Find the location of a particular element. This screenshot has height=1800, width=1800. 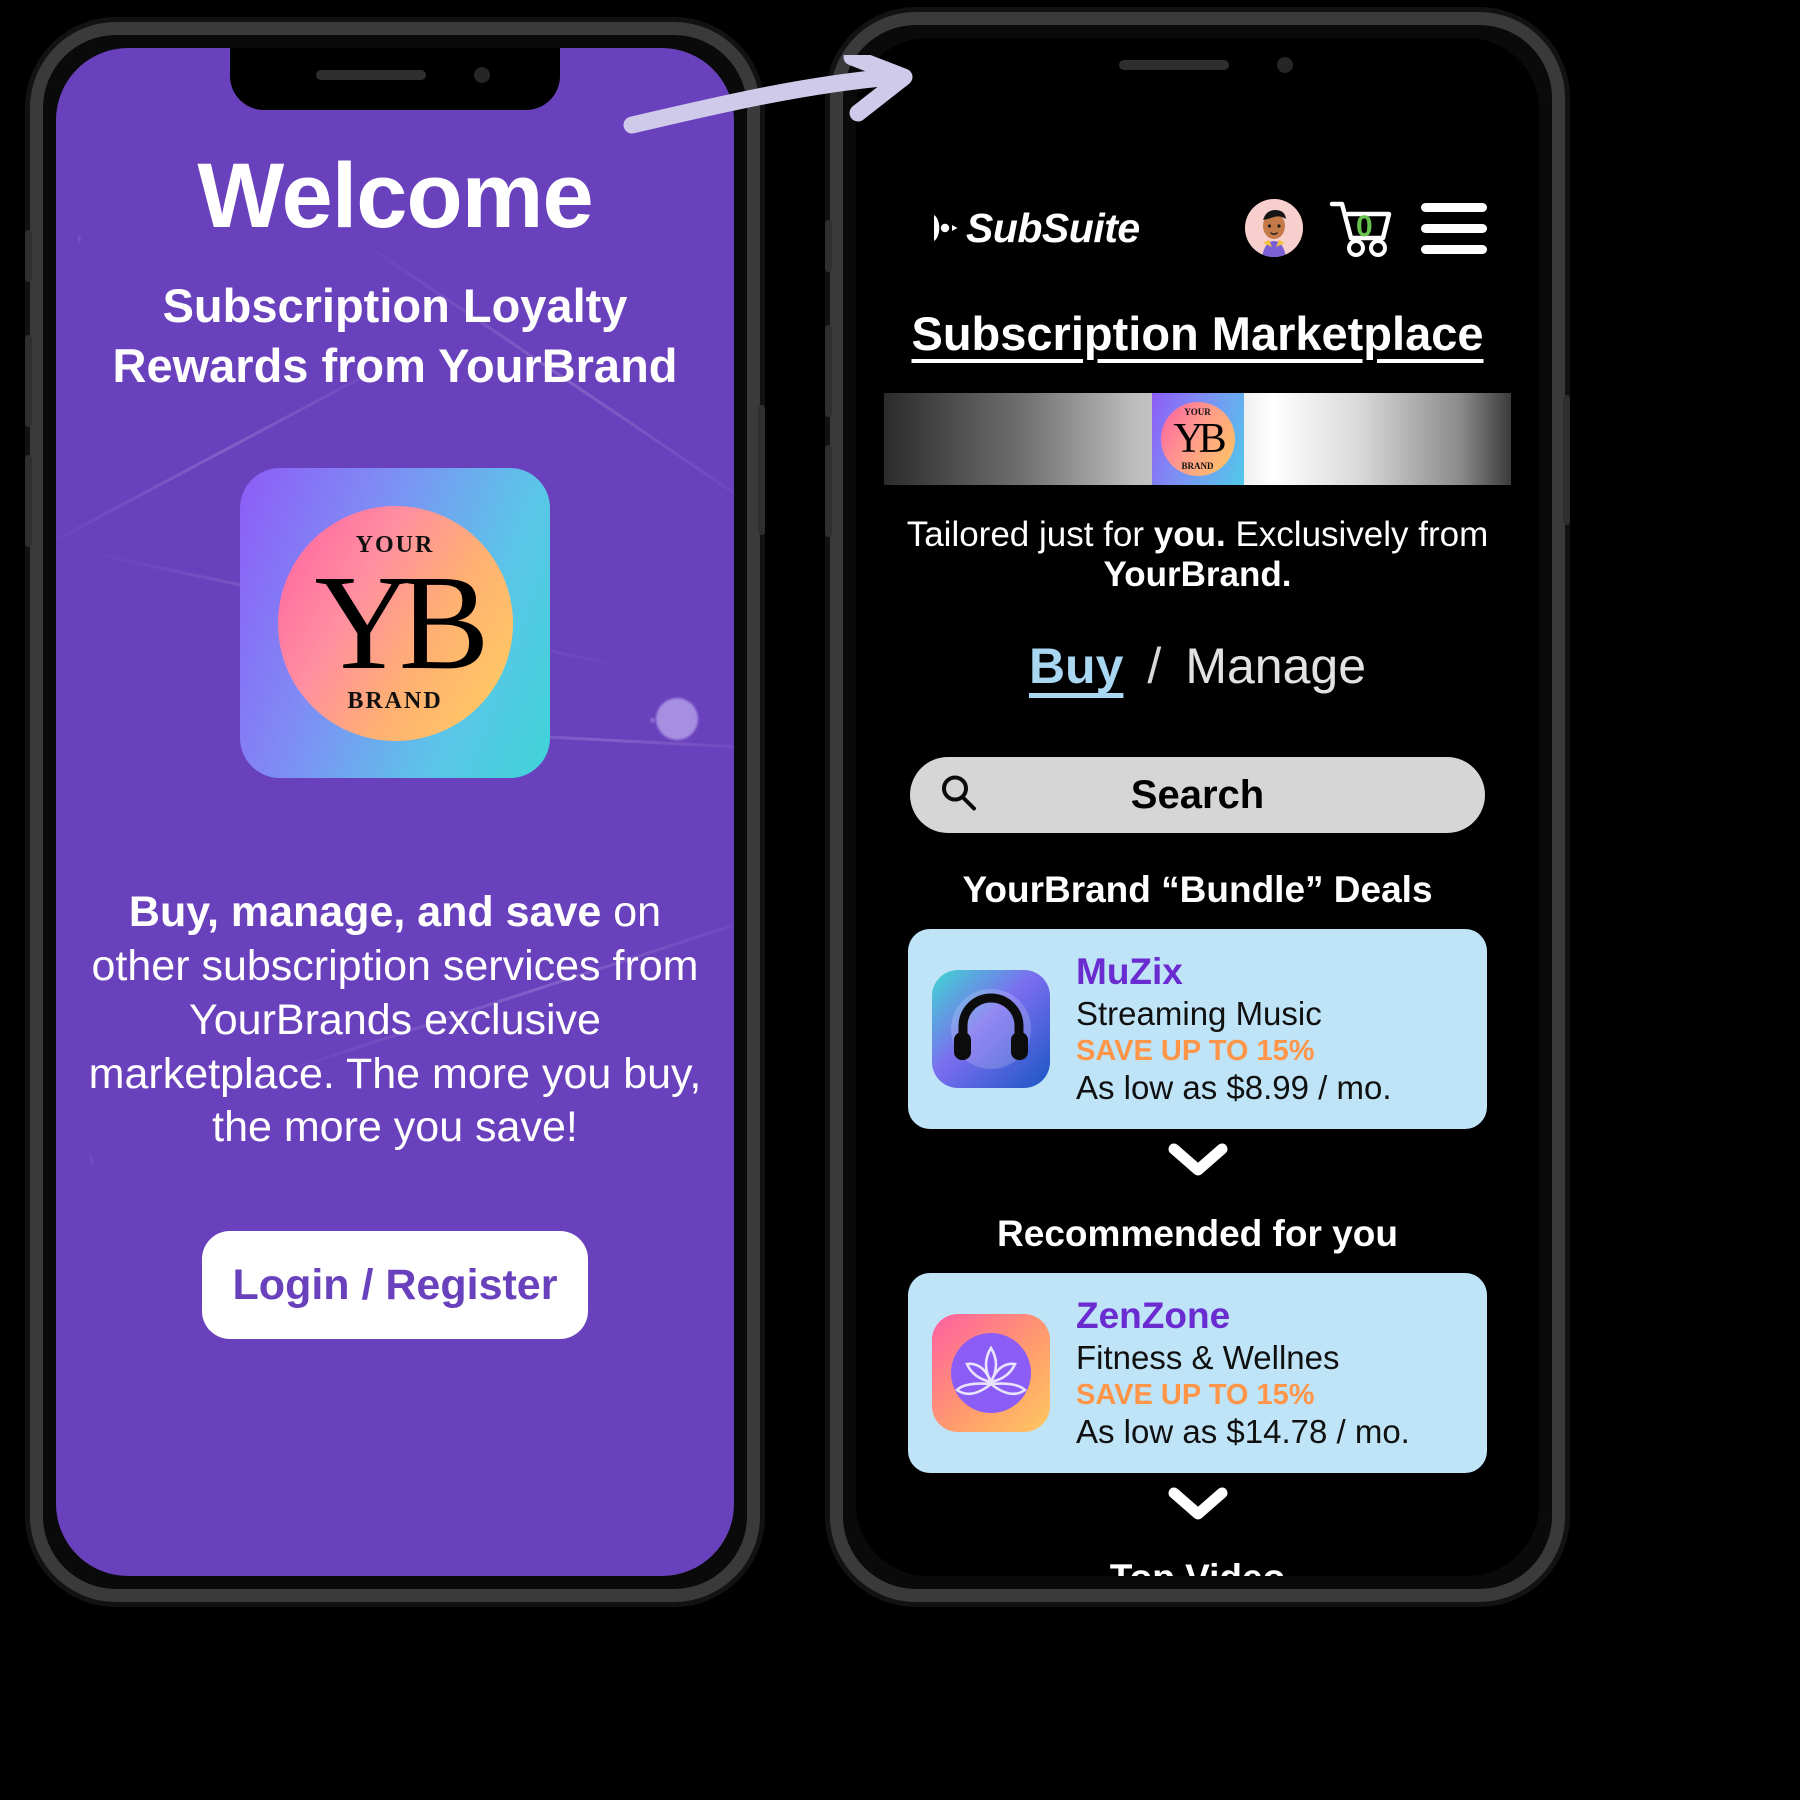

banner-yourbrand-logo: YOUR YB BRAND is located at coordinates (1197, 439).